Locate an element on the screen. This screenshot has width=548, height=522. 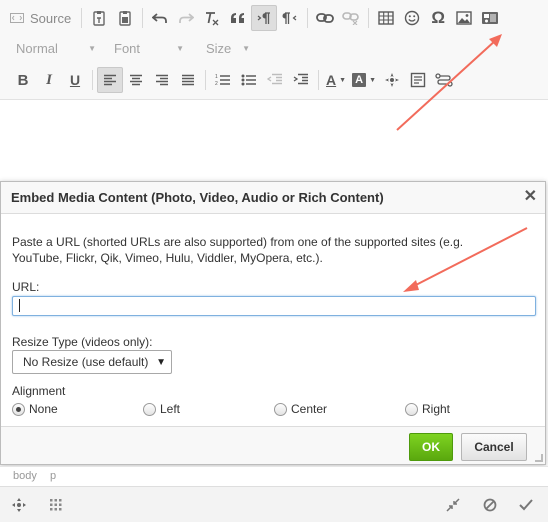
blockquote-button is located at coordinates (238, 18).